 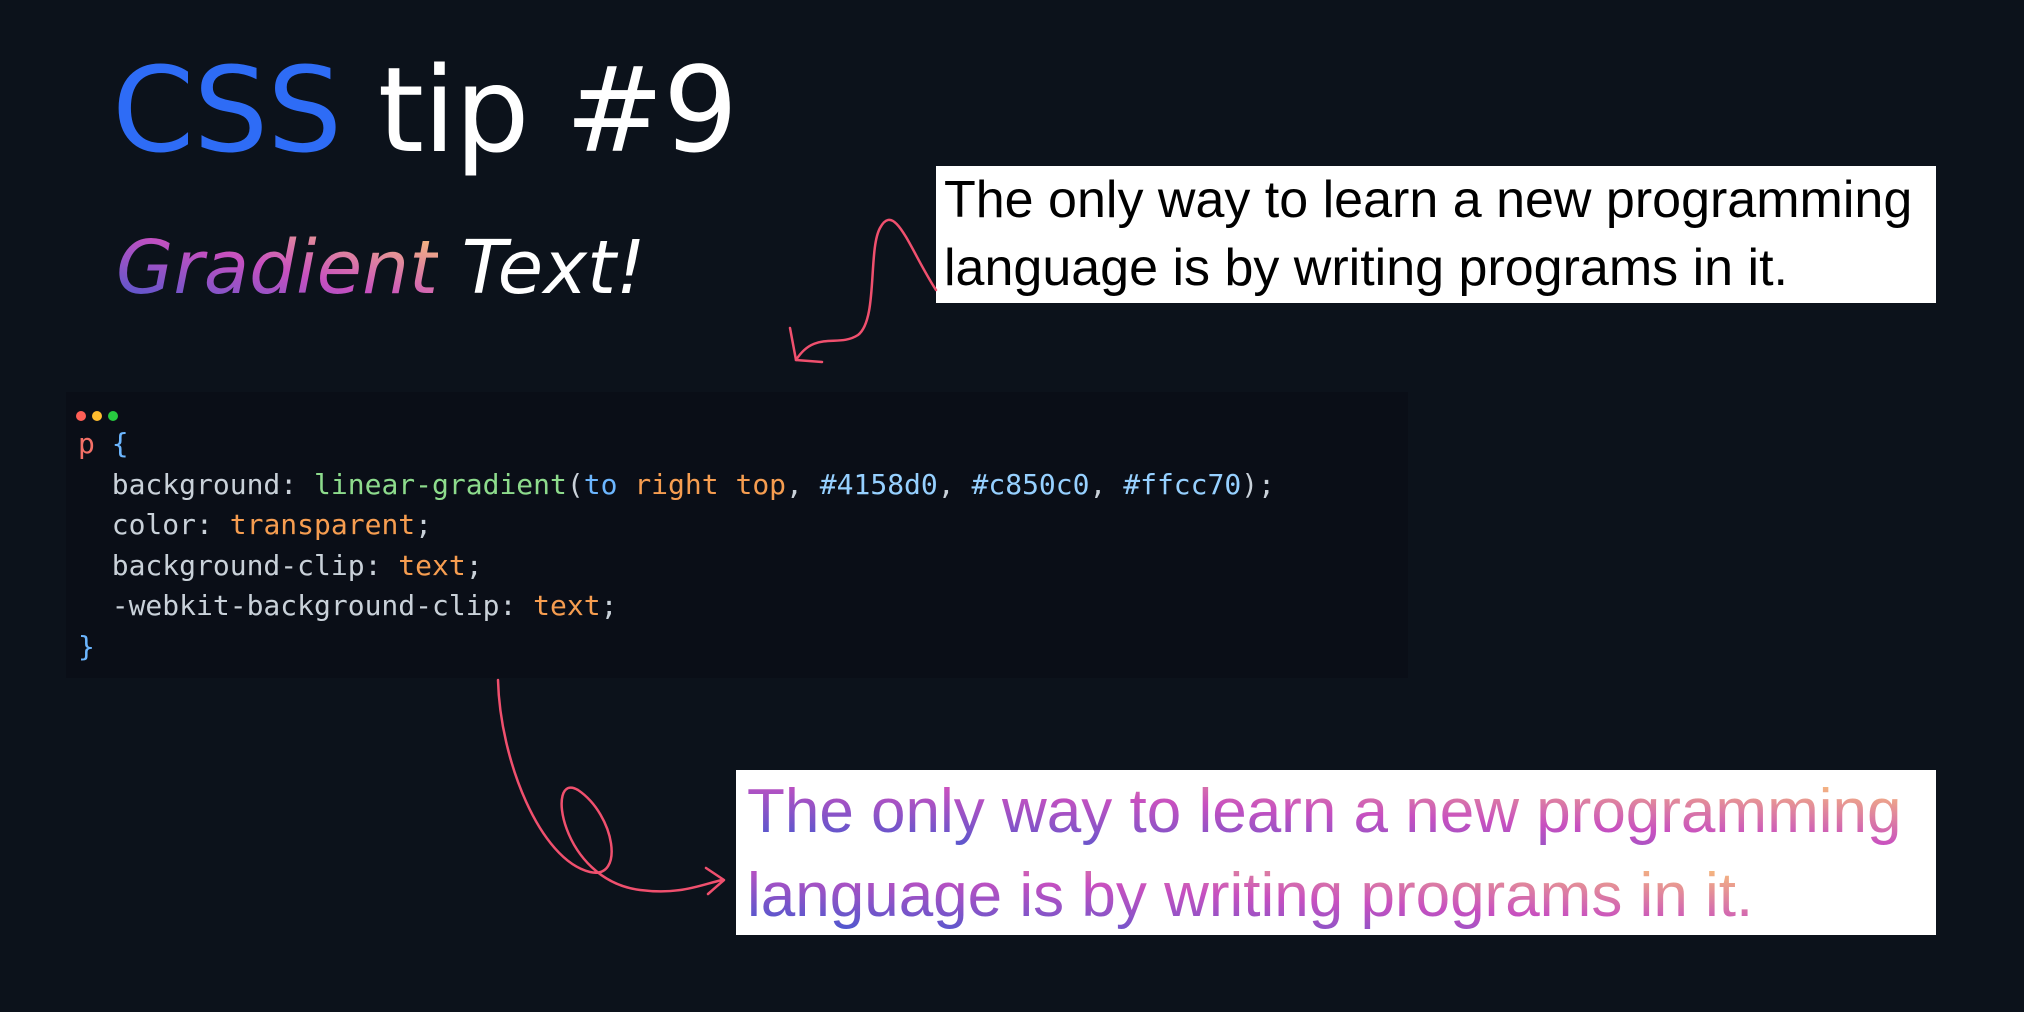 What do you see at coordinates (866, 290) in the screenshot?
I see `arrow-to-code-icon` at bounding box center [866, 290].